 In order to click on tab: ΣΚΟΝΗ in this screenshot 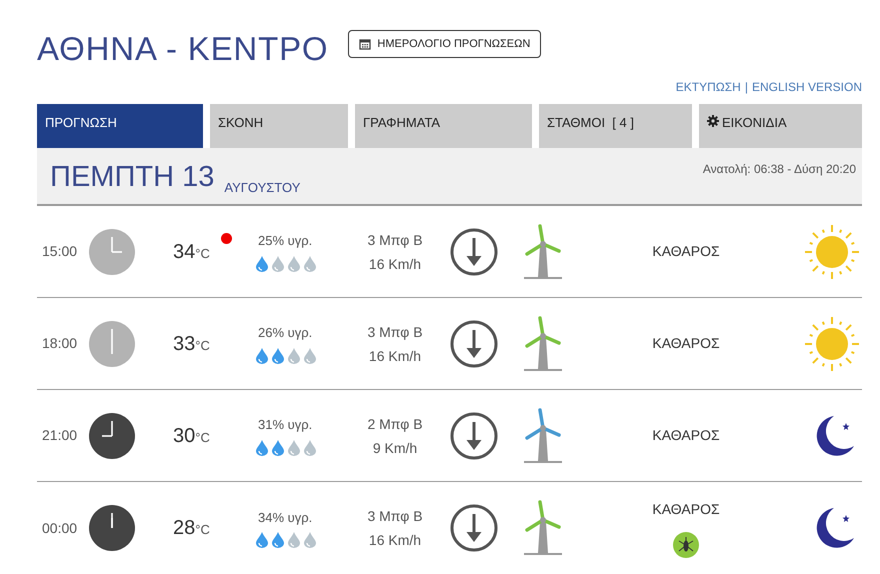, I will do `click(279, 126)`.